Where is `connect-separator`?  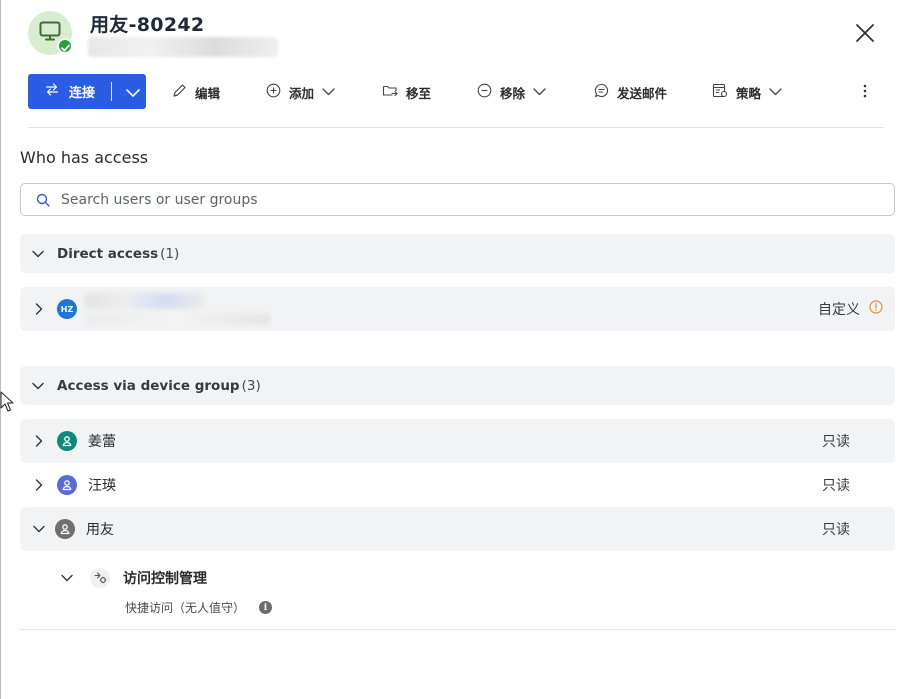 connect-separator is located at coordinates (111, 91).